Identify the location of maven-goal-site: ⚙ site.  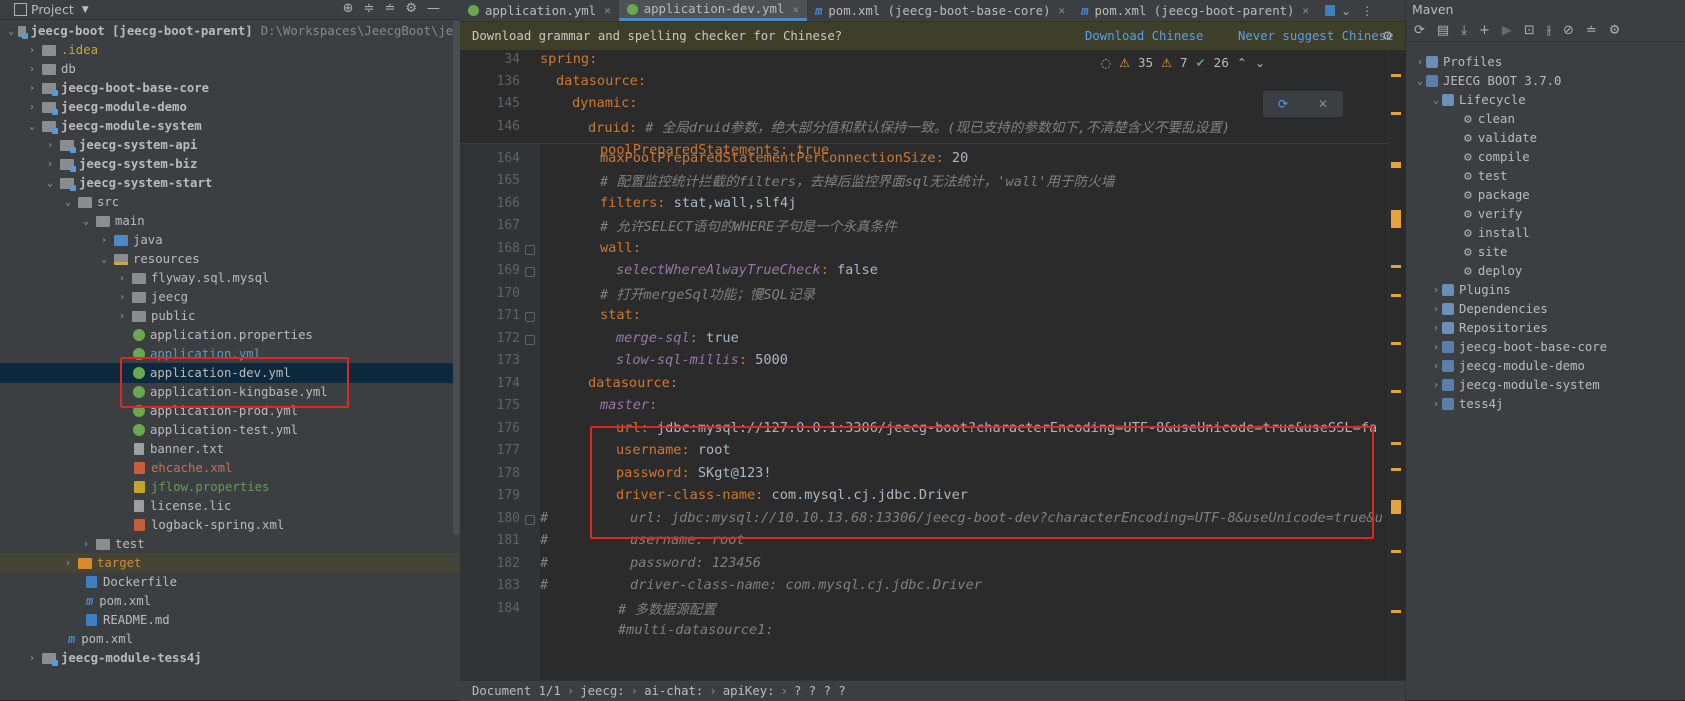
(1456, 252).